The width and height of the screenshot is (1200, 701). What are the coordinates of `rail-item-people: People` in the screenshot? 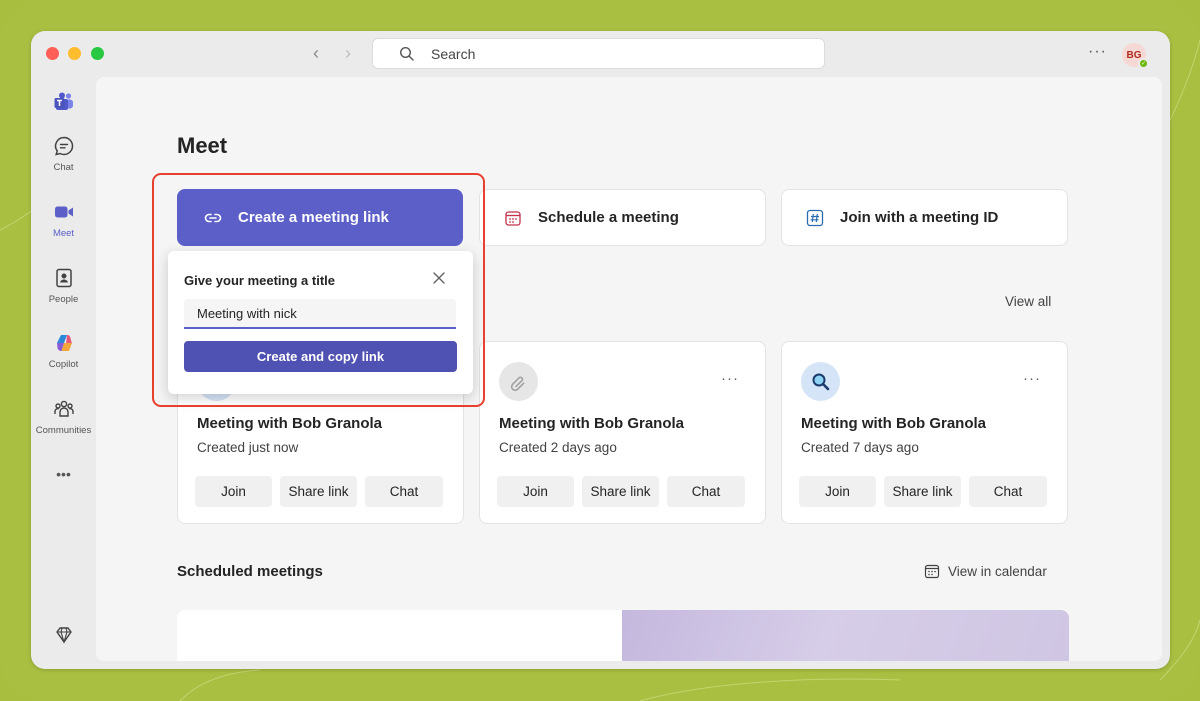 It's located at (63, 286).